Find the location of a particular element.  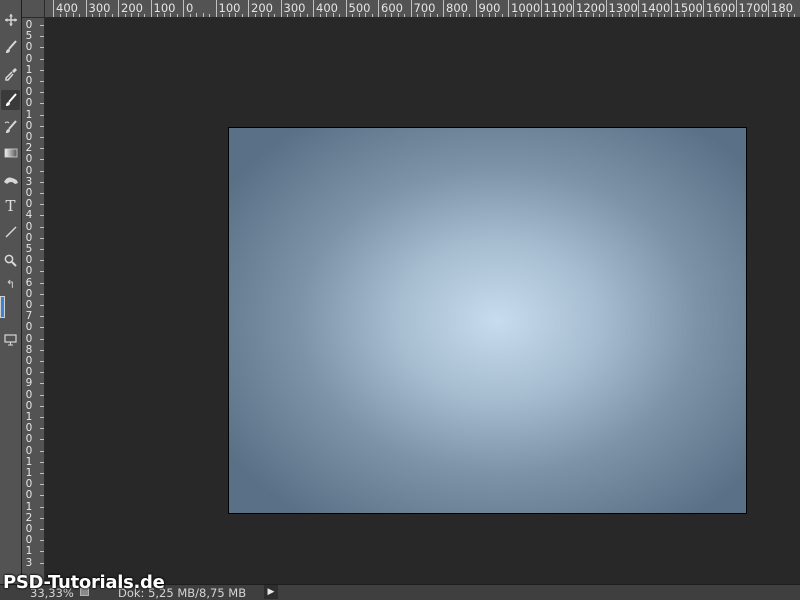

gradient-tool-icon is located at coordinates (10, 153).